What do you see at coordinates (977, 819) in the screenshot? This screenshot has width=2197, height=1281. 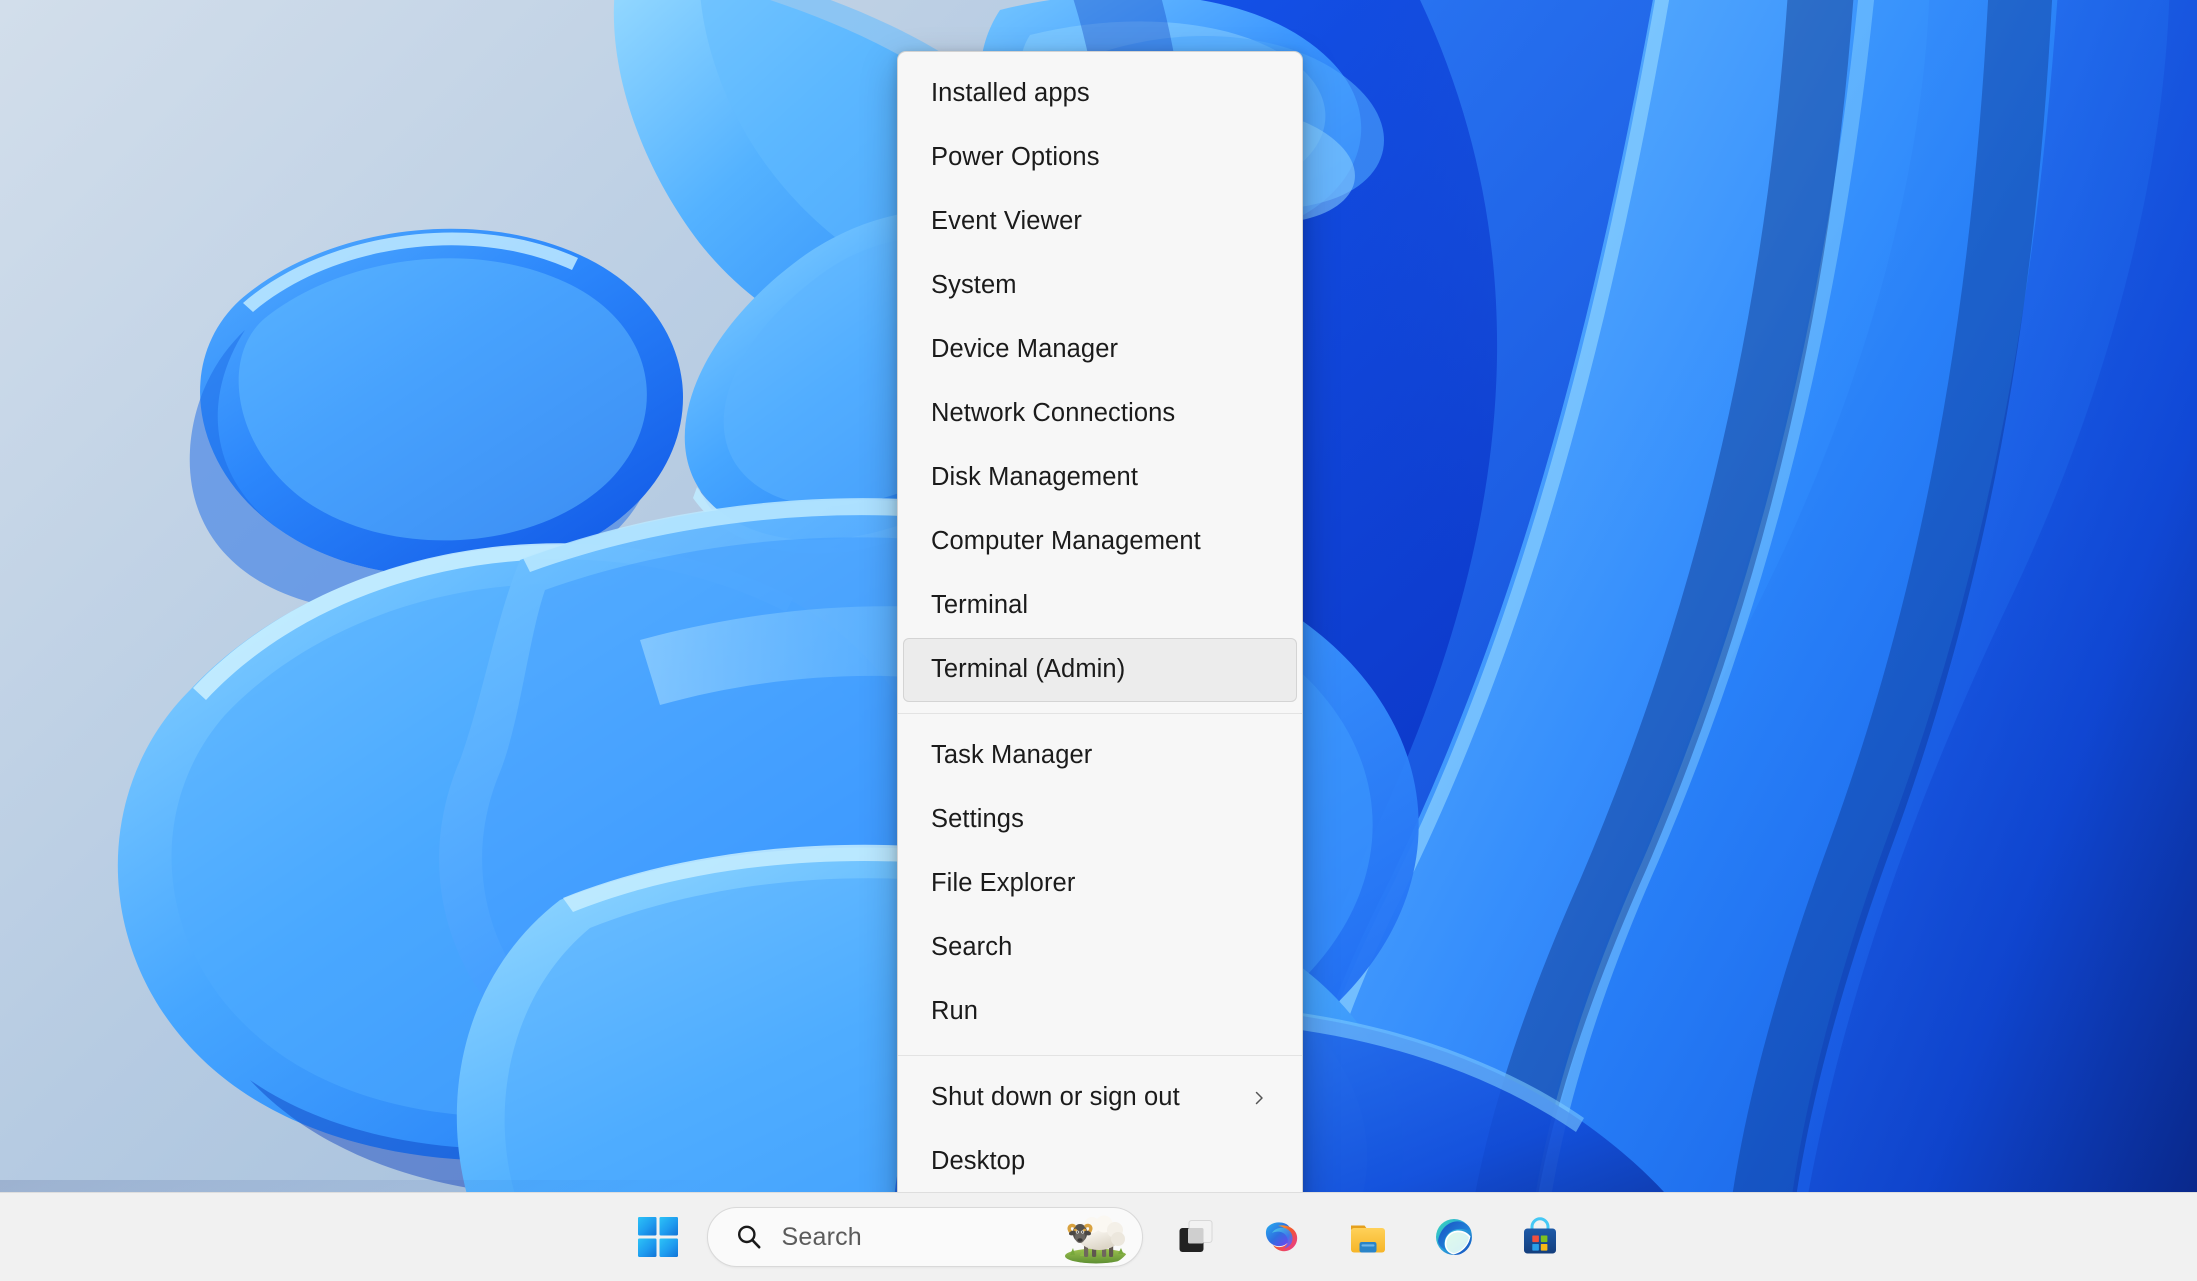 I see `menu-item-label: Settings` at bounding box center [977, 819].